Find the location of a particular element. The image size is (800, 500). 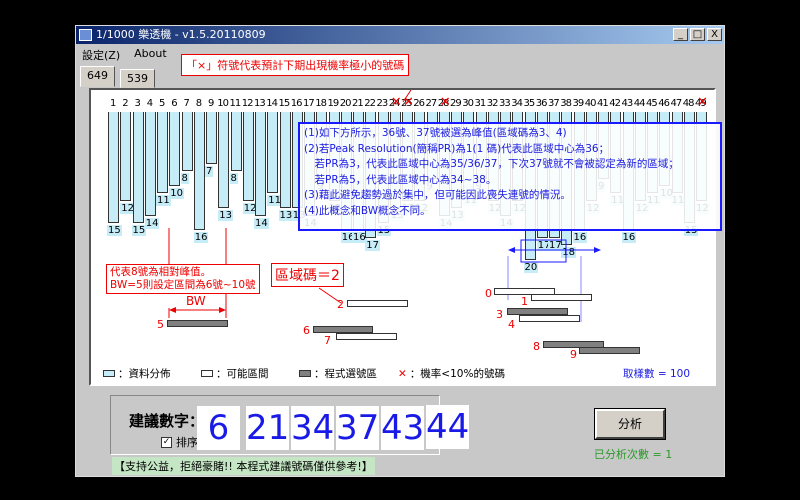

sort-label: 排序 is located at coordinates (187, 442).